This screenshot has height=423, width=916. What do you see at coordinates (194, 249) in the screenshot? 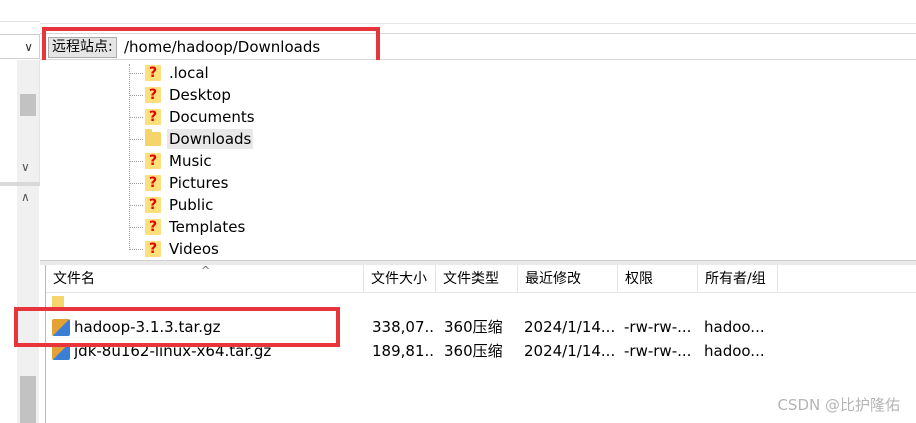
I see `tree-item-label: Videos` at bounding box center [194, 249].